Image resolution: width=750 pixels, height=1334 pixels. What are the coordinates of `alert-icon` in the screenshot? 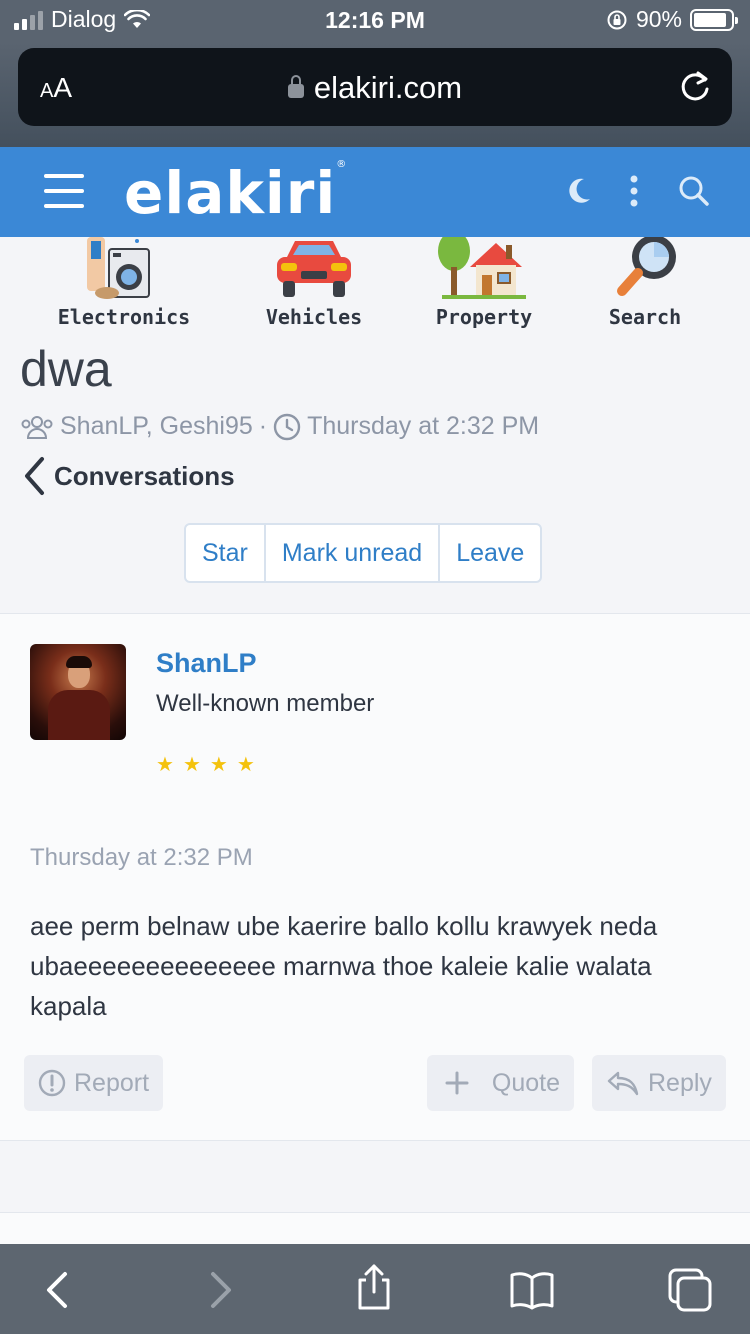 It's located at (52, 1083).